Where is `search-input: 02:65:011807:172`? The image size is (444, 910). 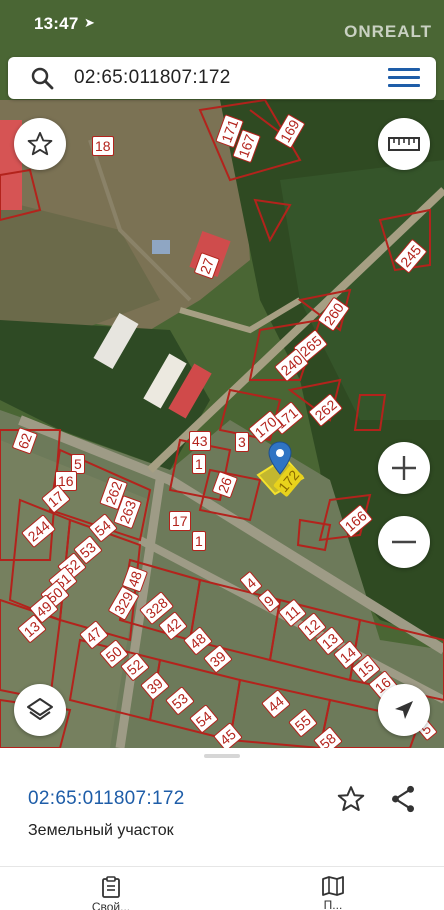 search-input: 02:65:011807:172 is located at coordinates (152, 78).